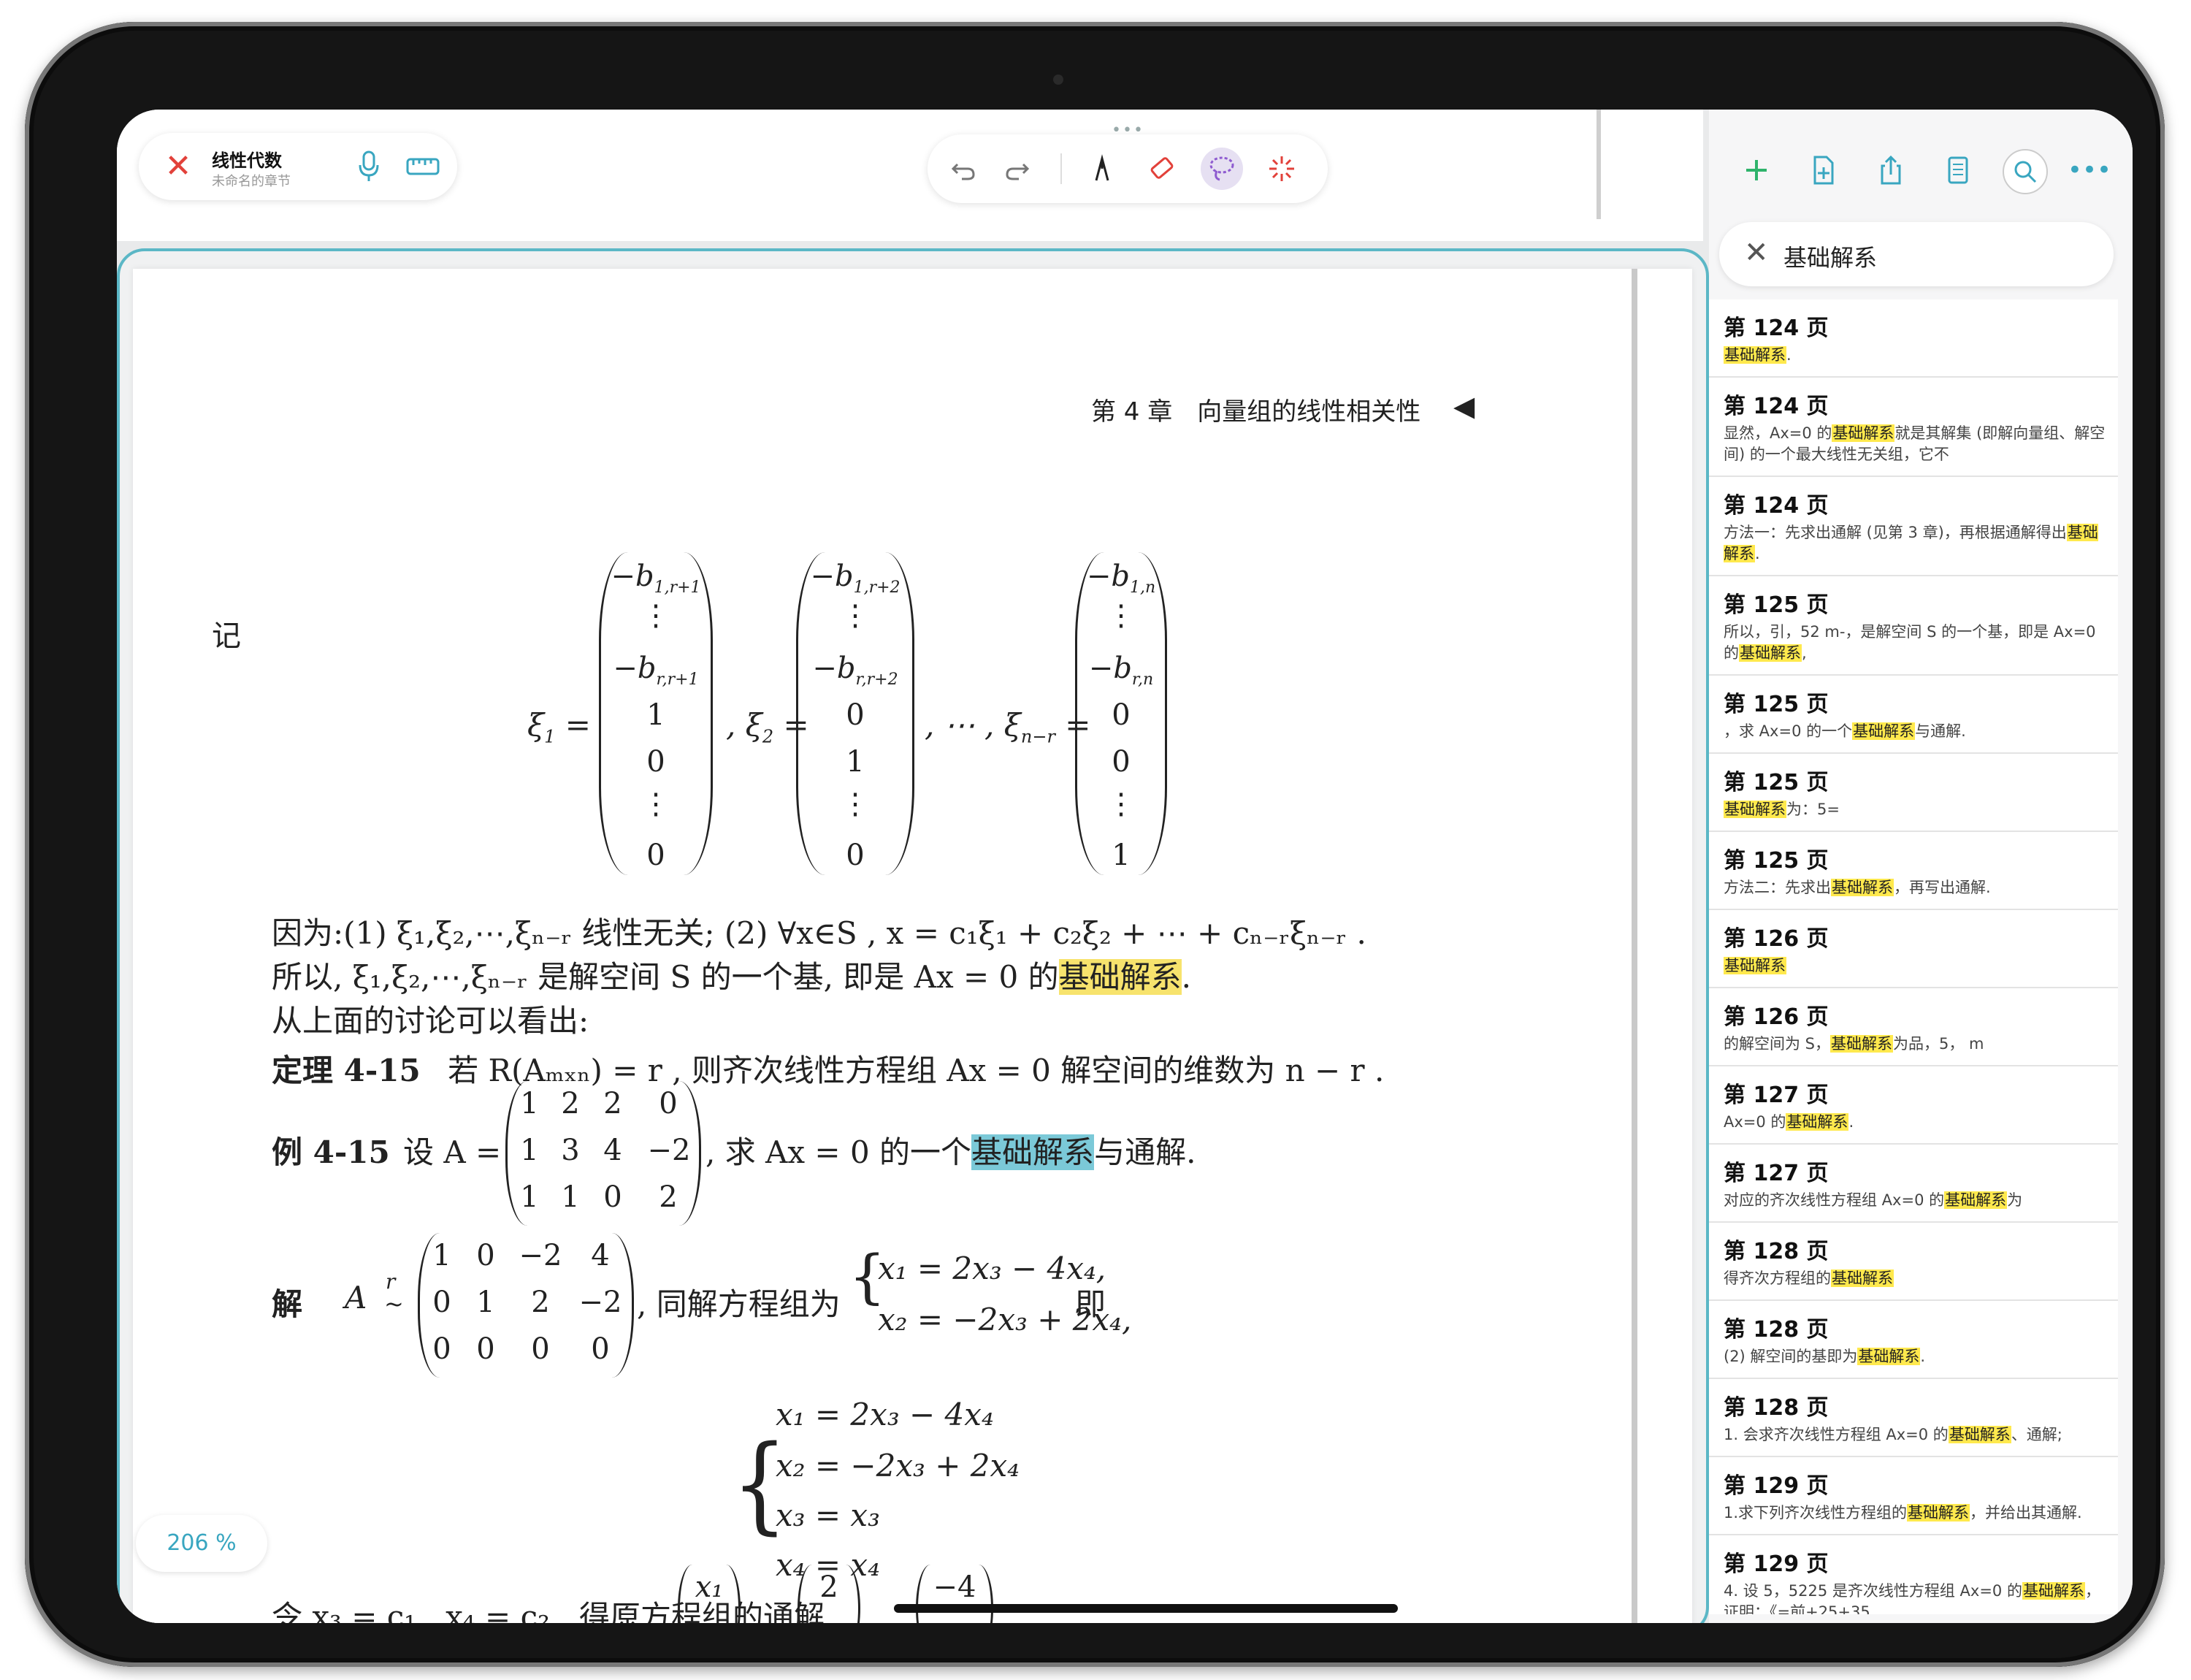  What do you see at coordinates (1915, 543) in the screenshot?
I see `result-snippet: 方法一：先求出通解 (见第 3 章)，再根据通解得出基础解系.` at bounding box center [1915, 543].